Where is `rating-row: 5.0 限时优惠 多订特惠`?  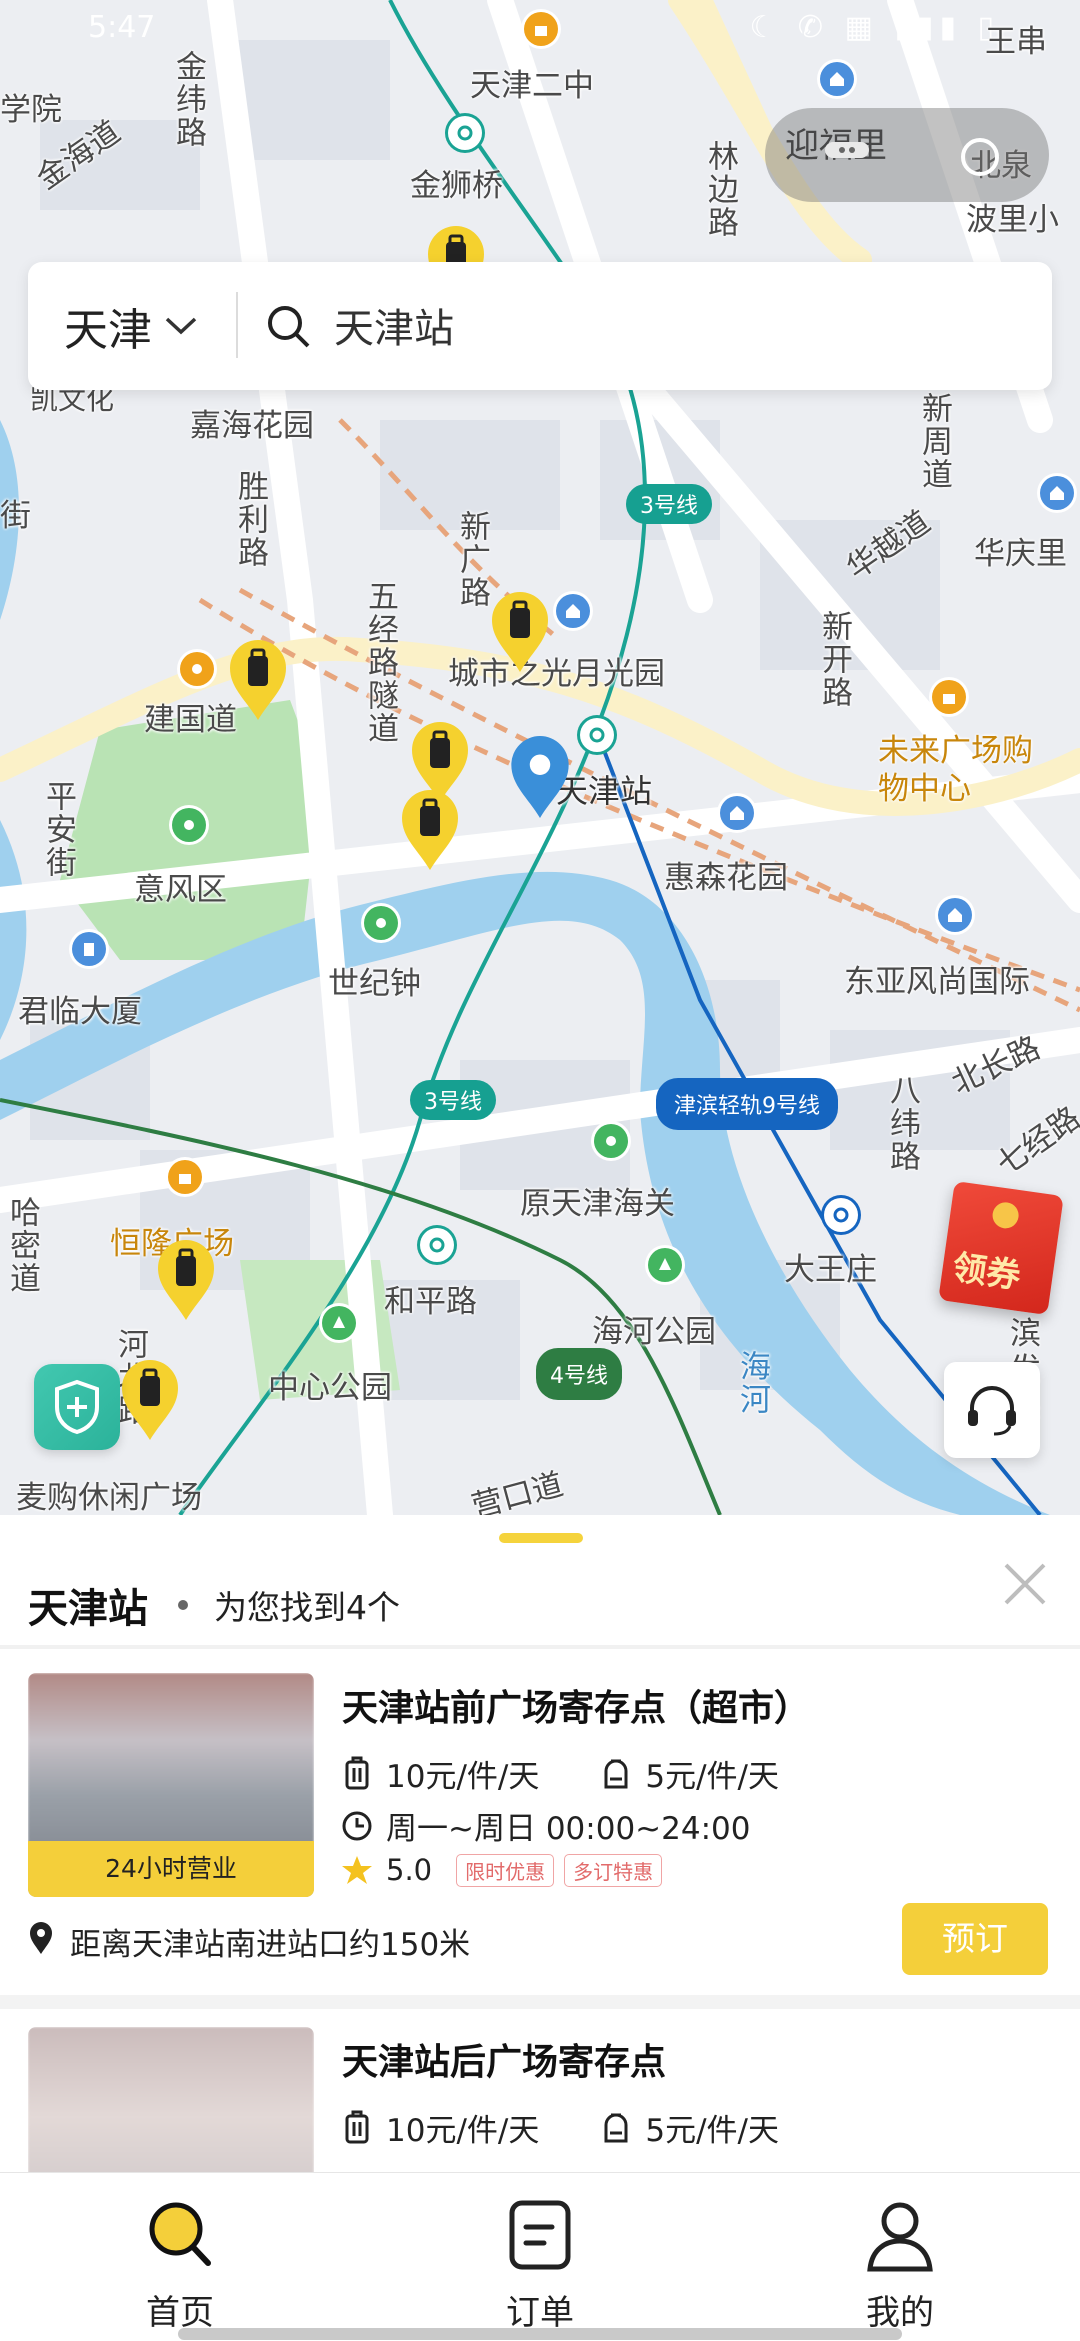
rating-row: 5.0 限时优惠 多订特惠 is located at coordinates (501, 1870).